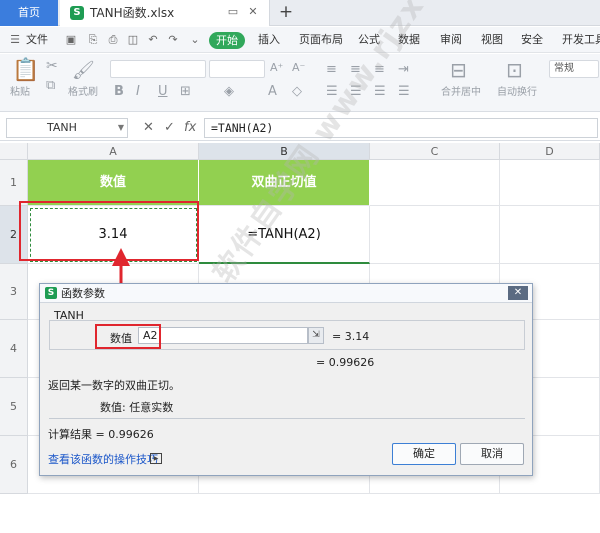  I want to click on cell-d1, so click(550, 183).